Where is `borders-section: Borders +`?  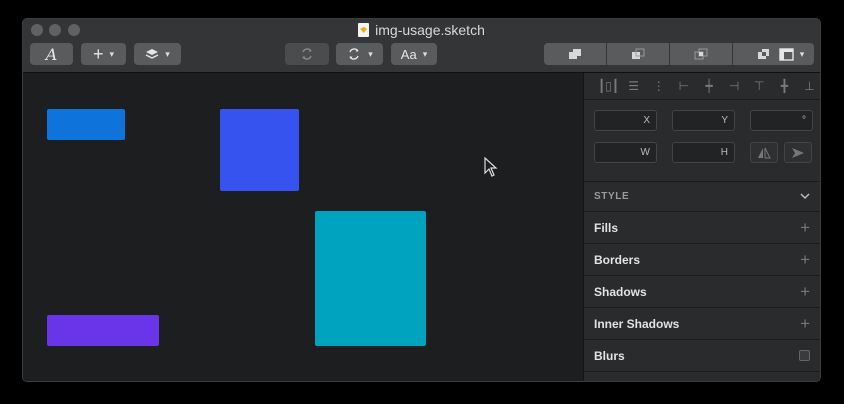 borders-section: Borders + is located at coordinates (702, 260).